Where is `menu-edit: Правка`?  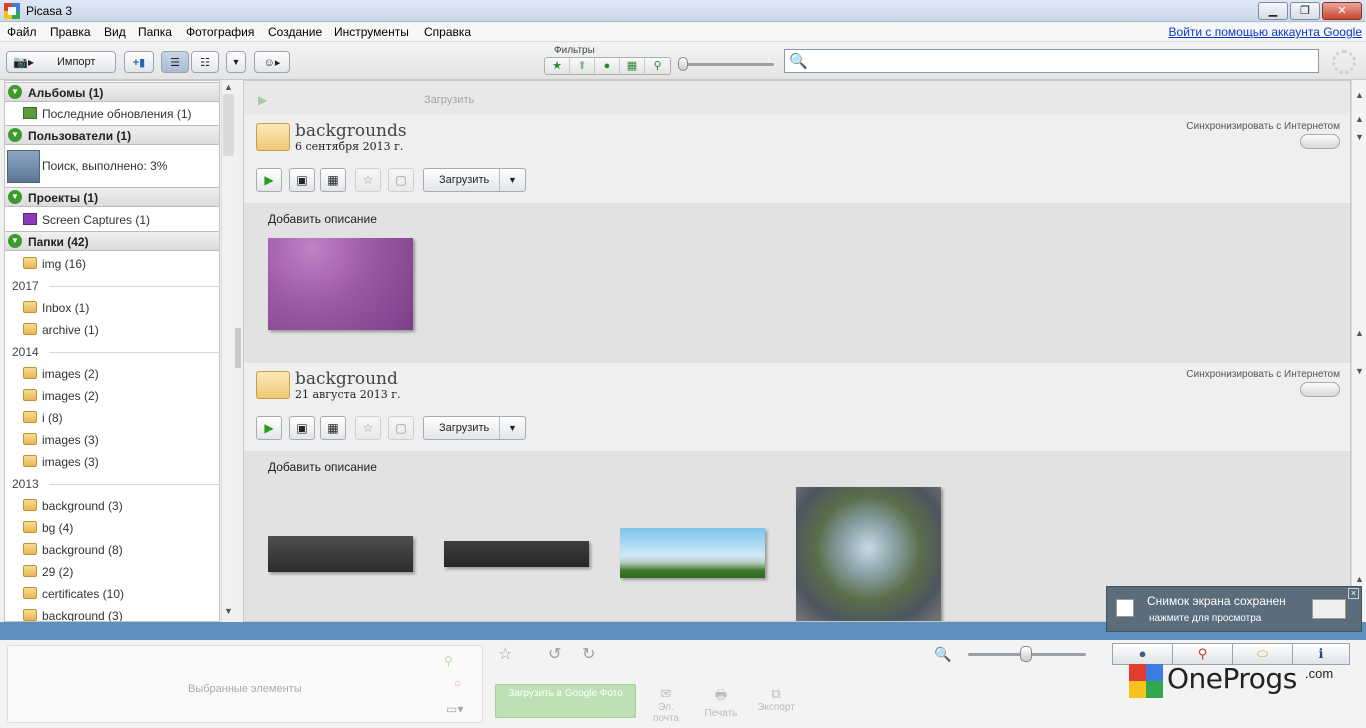
menu-edit: Правка is located at coordinates (70, 32).